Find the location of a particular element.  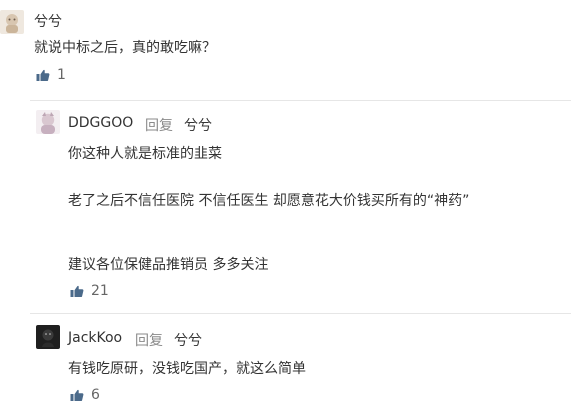

comment-3-reply-target: 兮兮 is located at coordinates (188, 340).